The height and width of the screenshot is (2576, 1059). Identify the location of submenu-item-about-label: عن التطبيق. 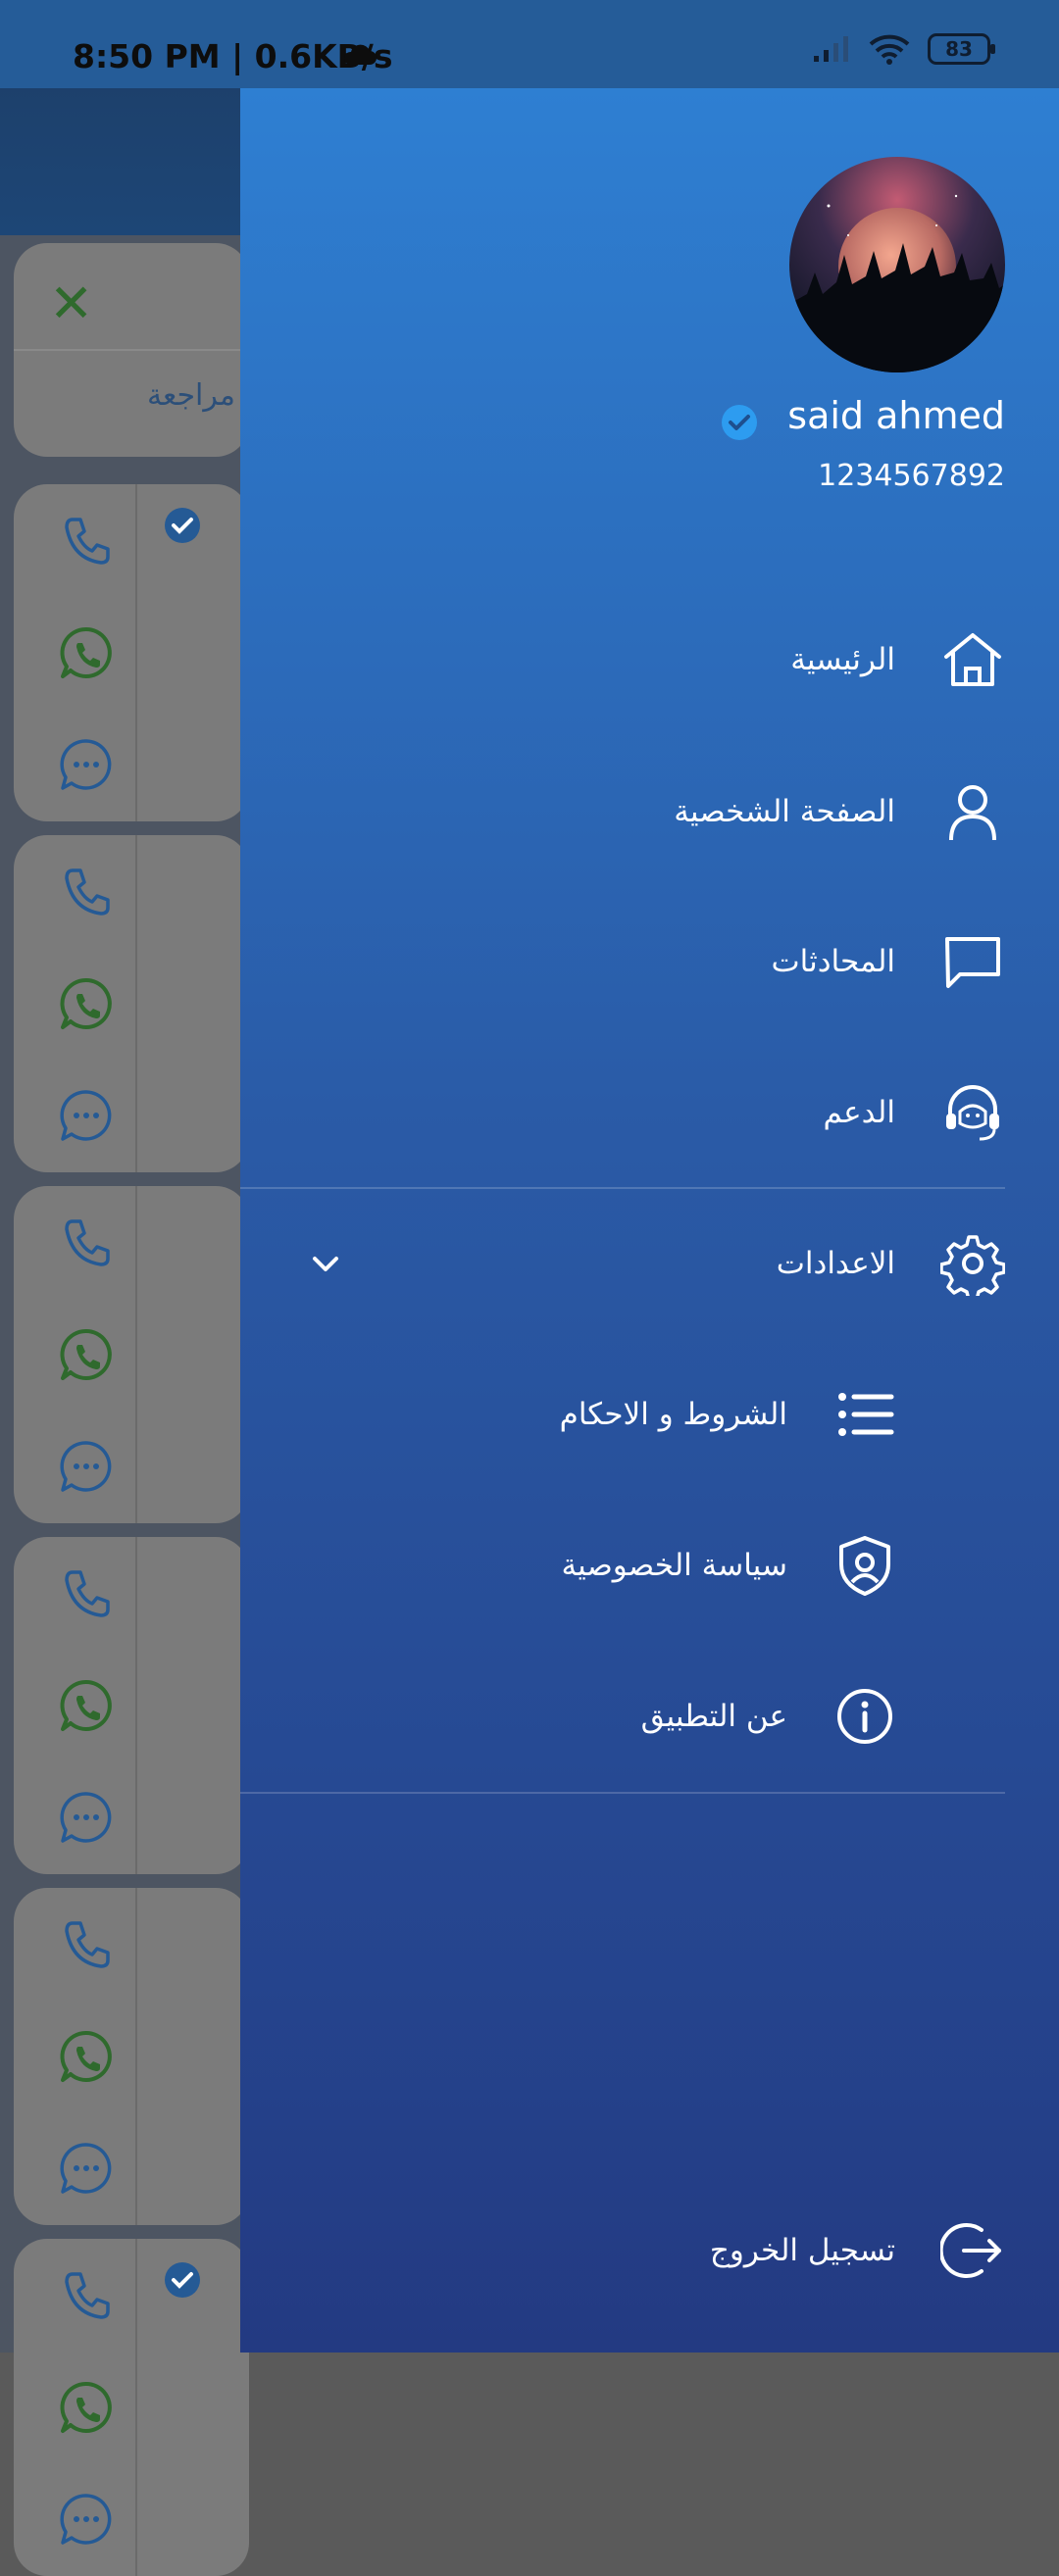
(713, 1716).